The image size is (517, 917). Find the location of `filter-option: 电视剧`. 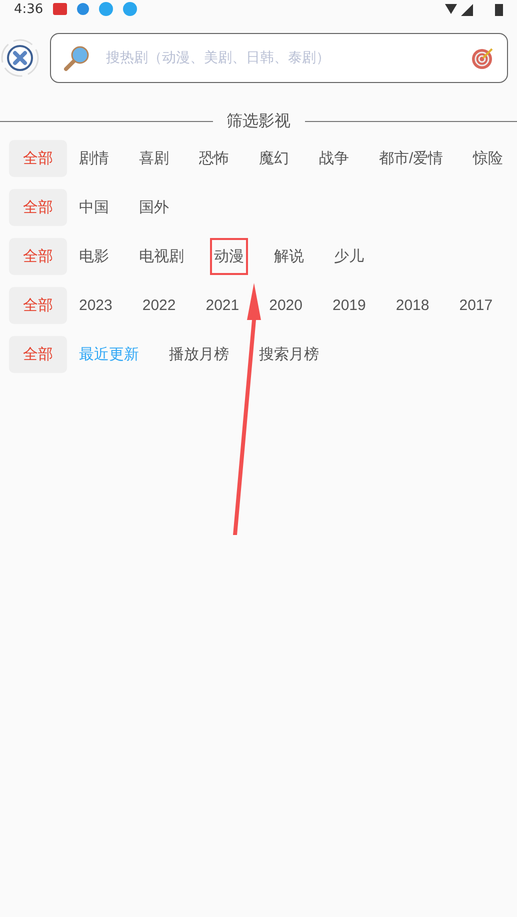

filter-option: 电视剧 is located at coordinates (161, 256).